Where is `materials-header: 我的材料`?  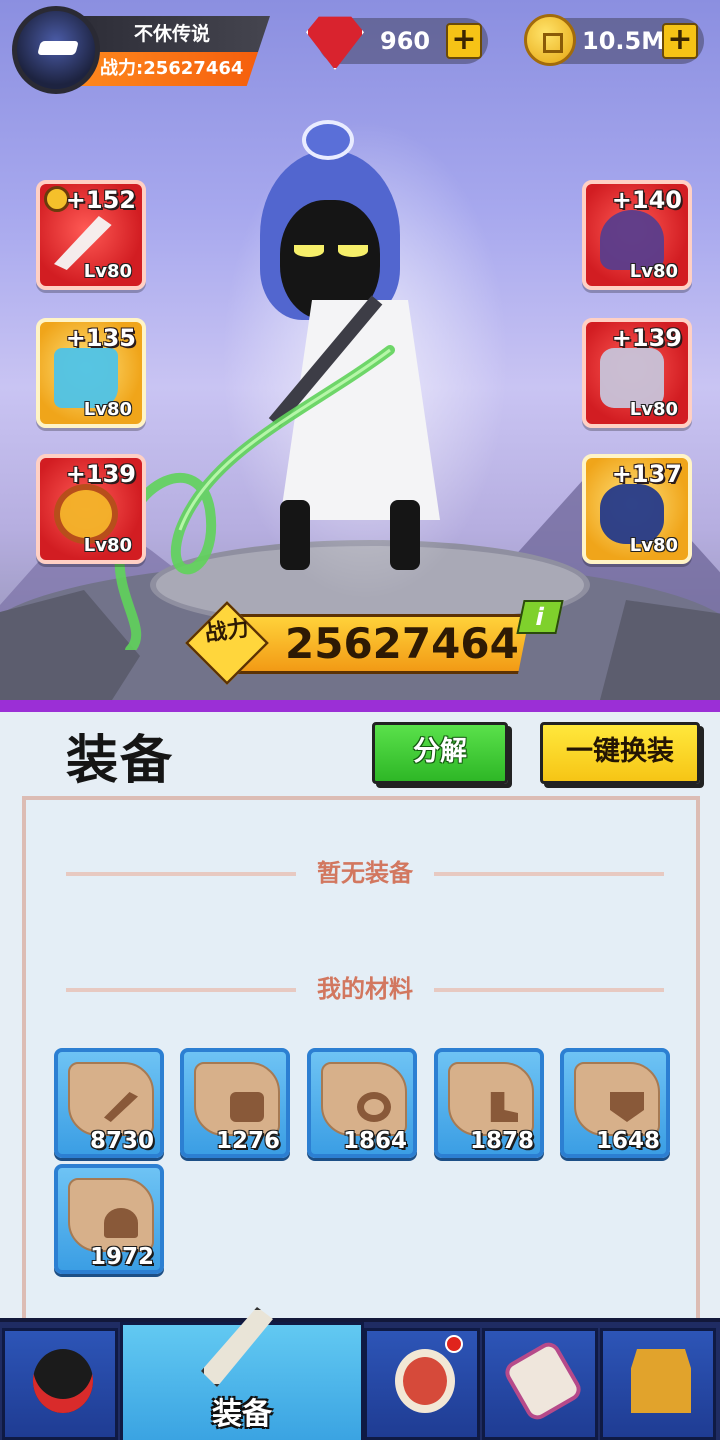 materials-header: 我的材料 is located at coordinates (365, 989).